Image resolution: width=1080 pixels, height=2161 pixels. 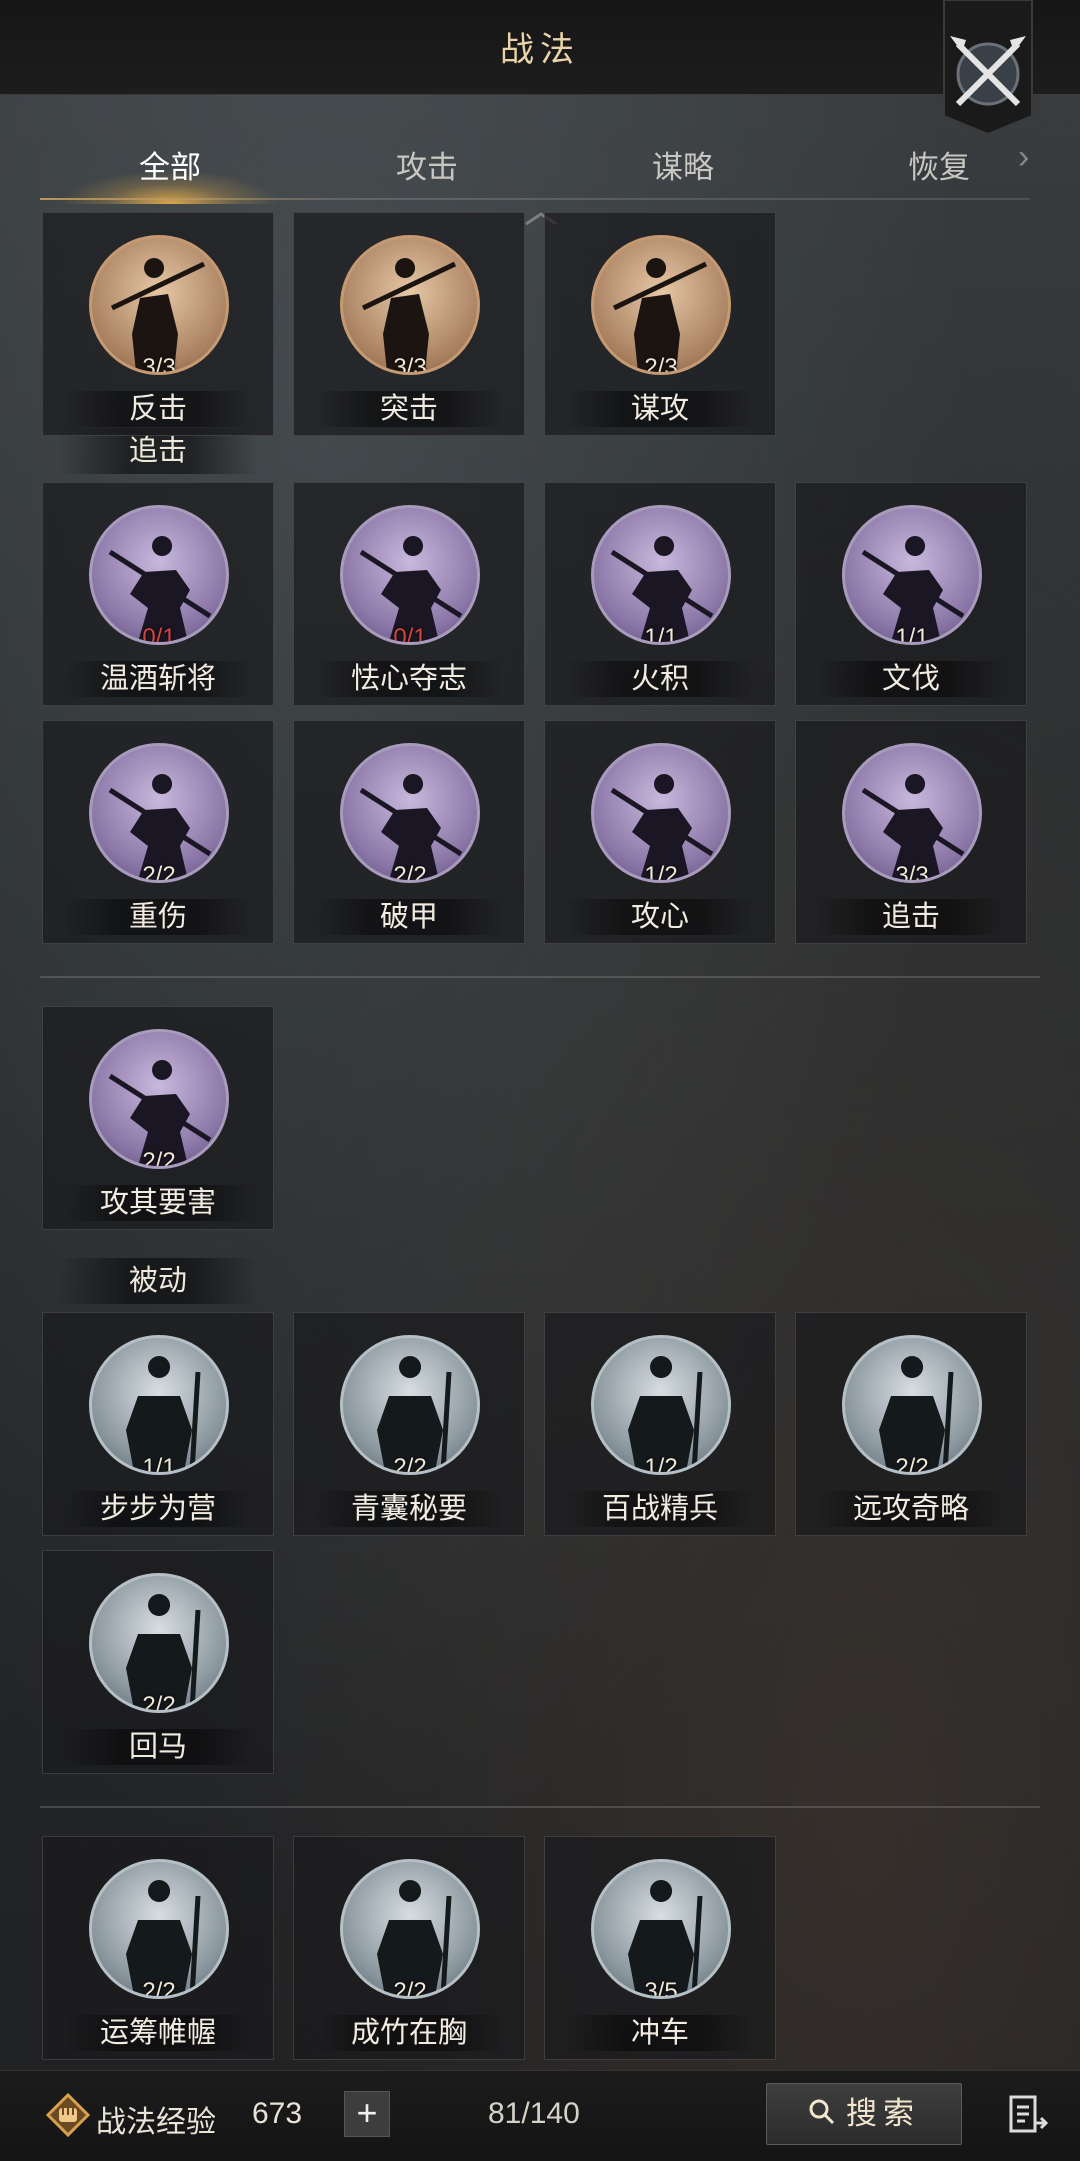 I want to click on tactic-xp-value: 673, so click(x=277, y=2113).